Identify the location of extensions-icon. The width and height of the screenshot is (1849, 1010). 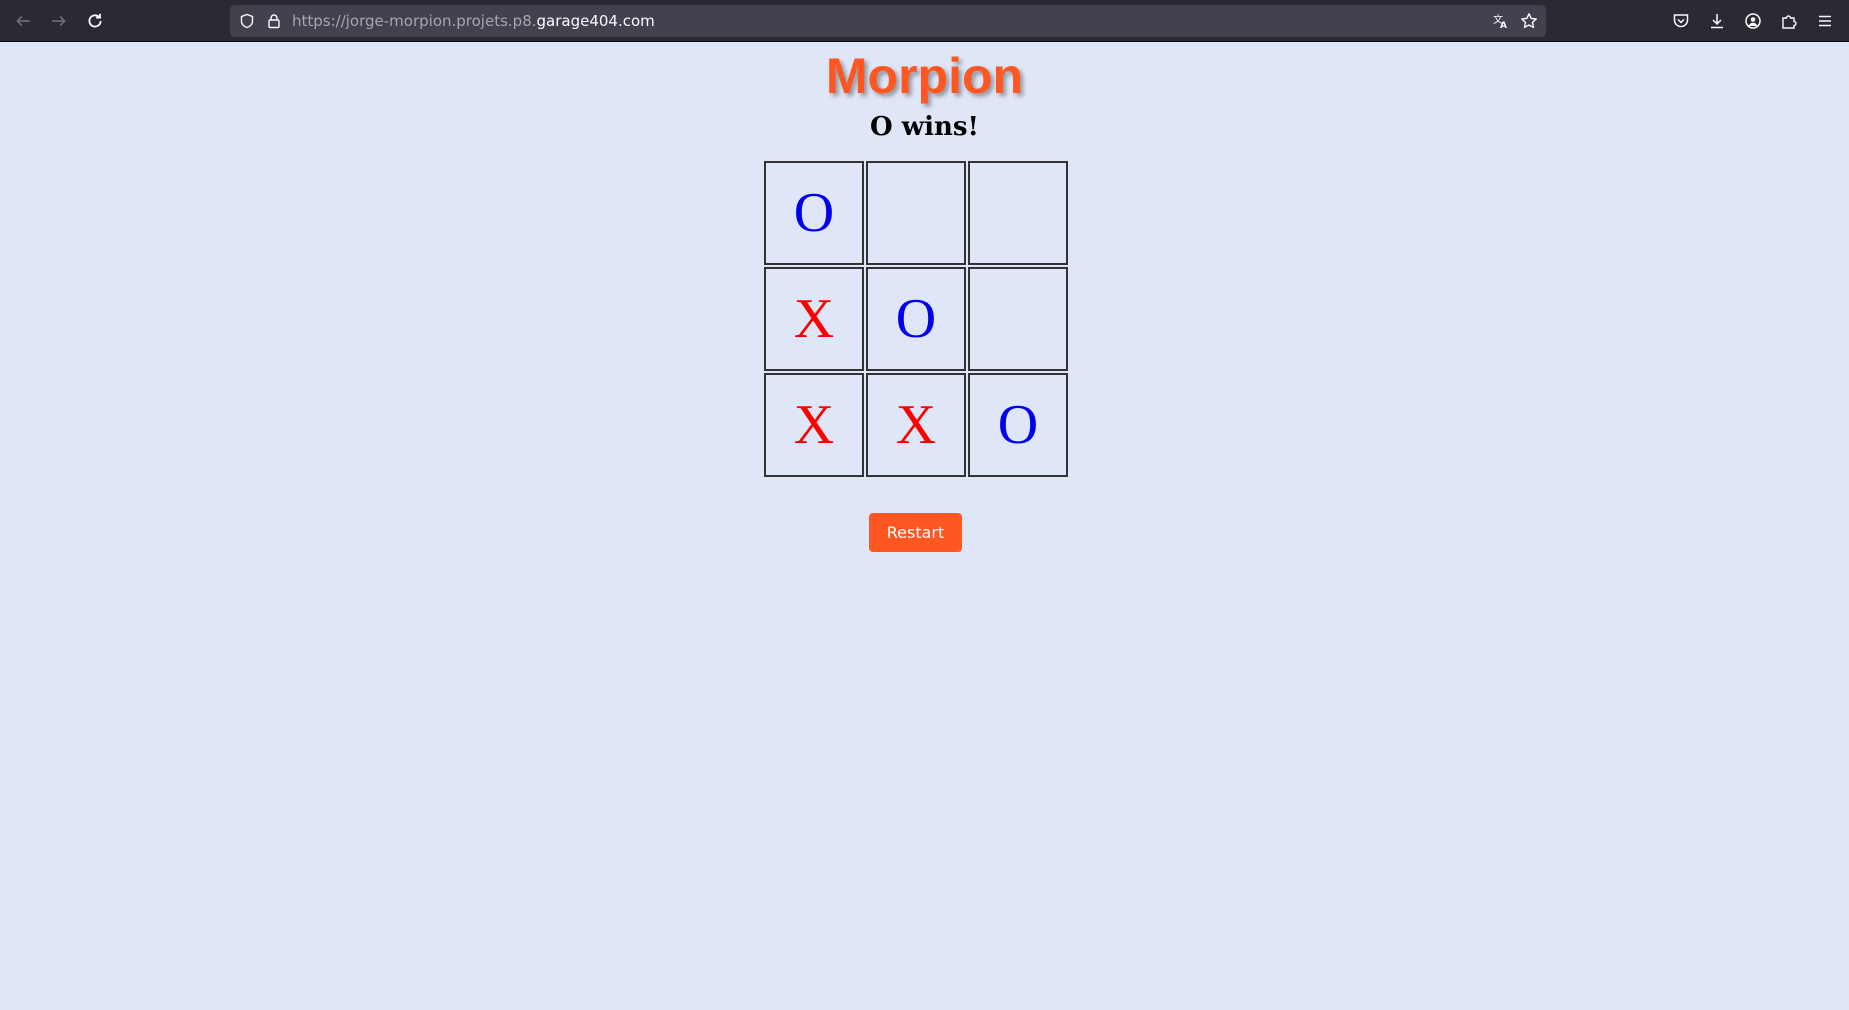
(1789, 22).